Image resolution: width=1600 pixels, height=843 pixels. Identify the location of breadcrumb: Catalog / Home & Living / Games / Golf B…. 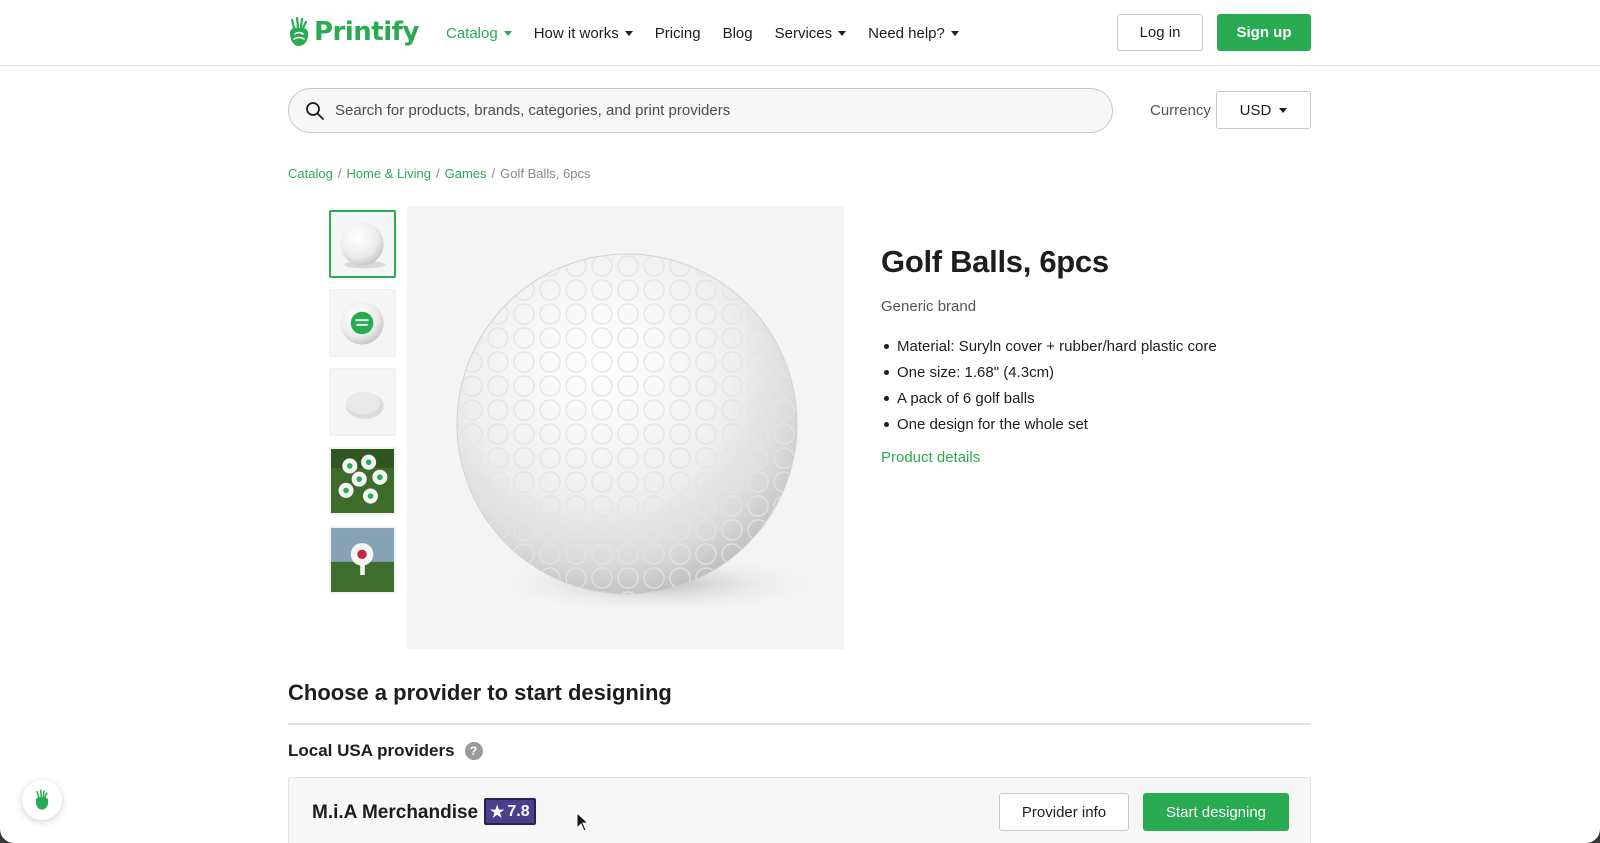
(439, 173).